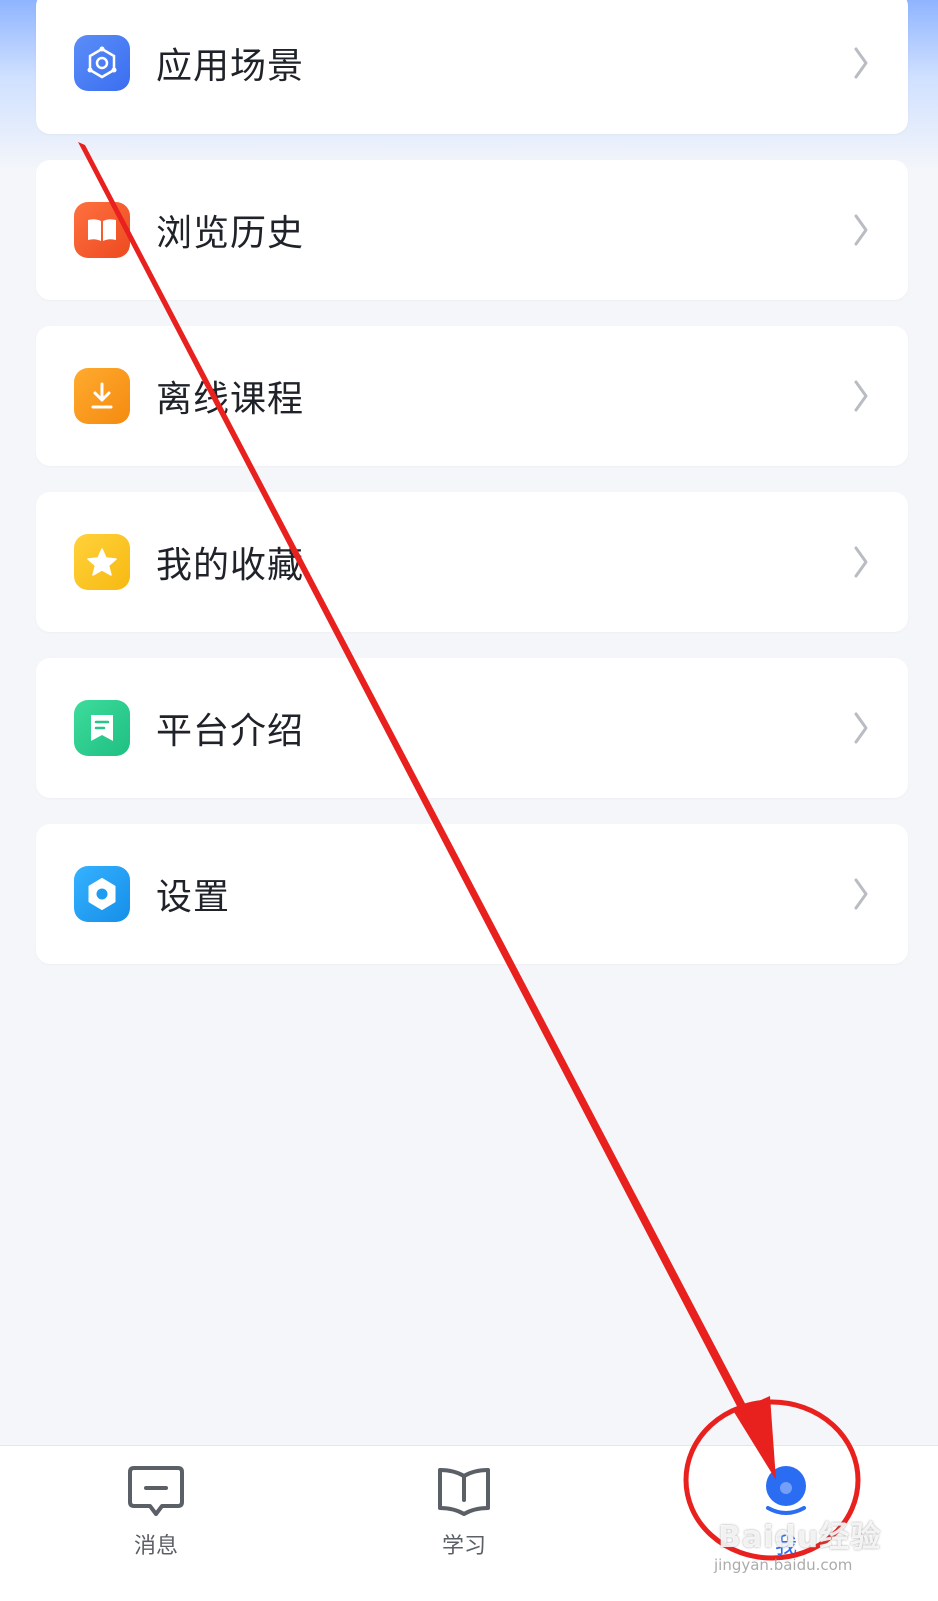 The height and width of the screenshot is (1601, 938). What do you see at coordinates (230, 399) in the screenshot?
I see `menu-item-label: 离线课程` at bounding box center [230, 399].